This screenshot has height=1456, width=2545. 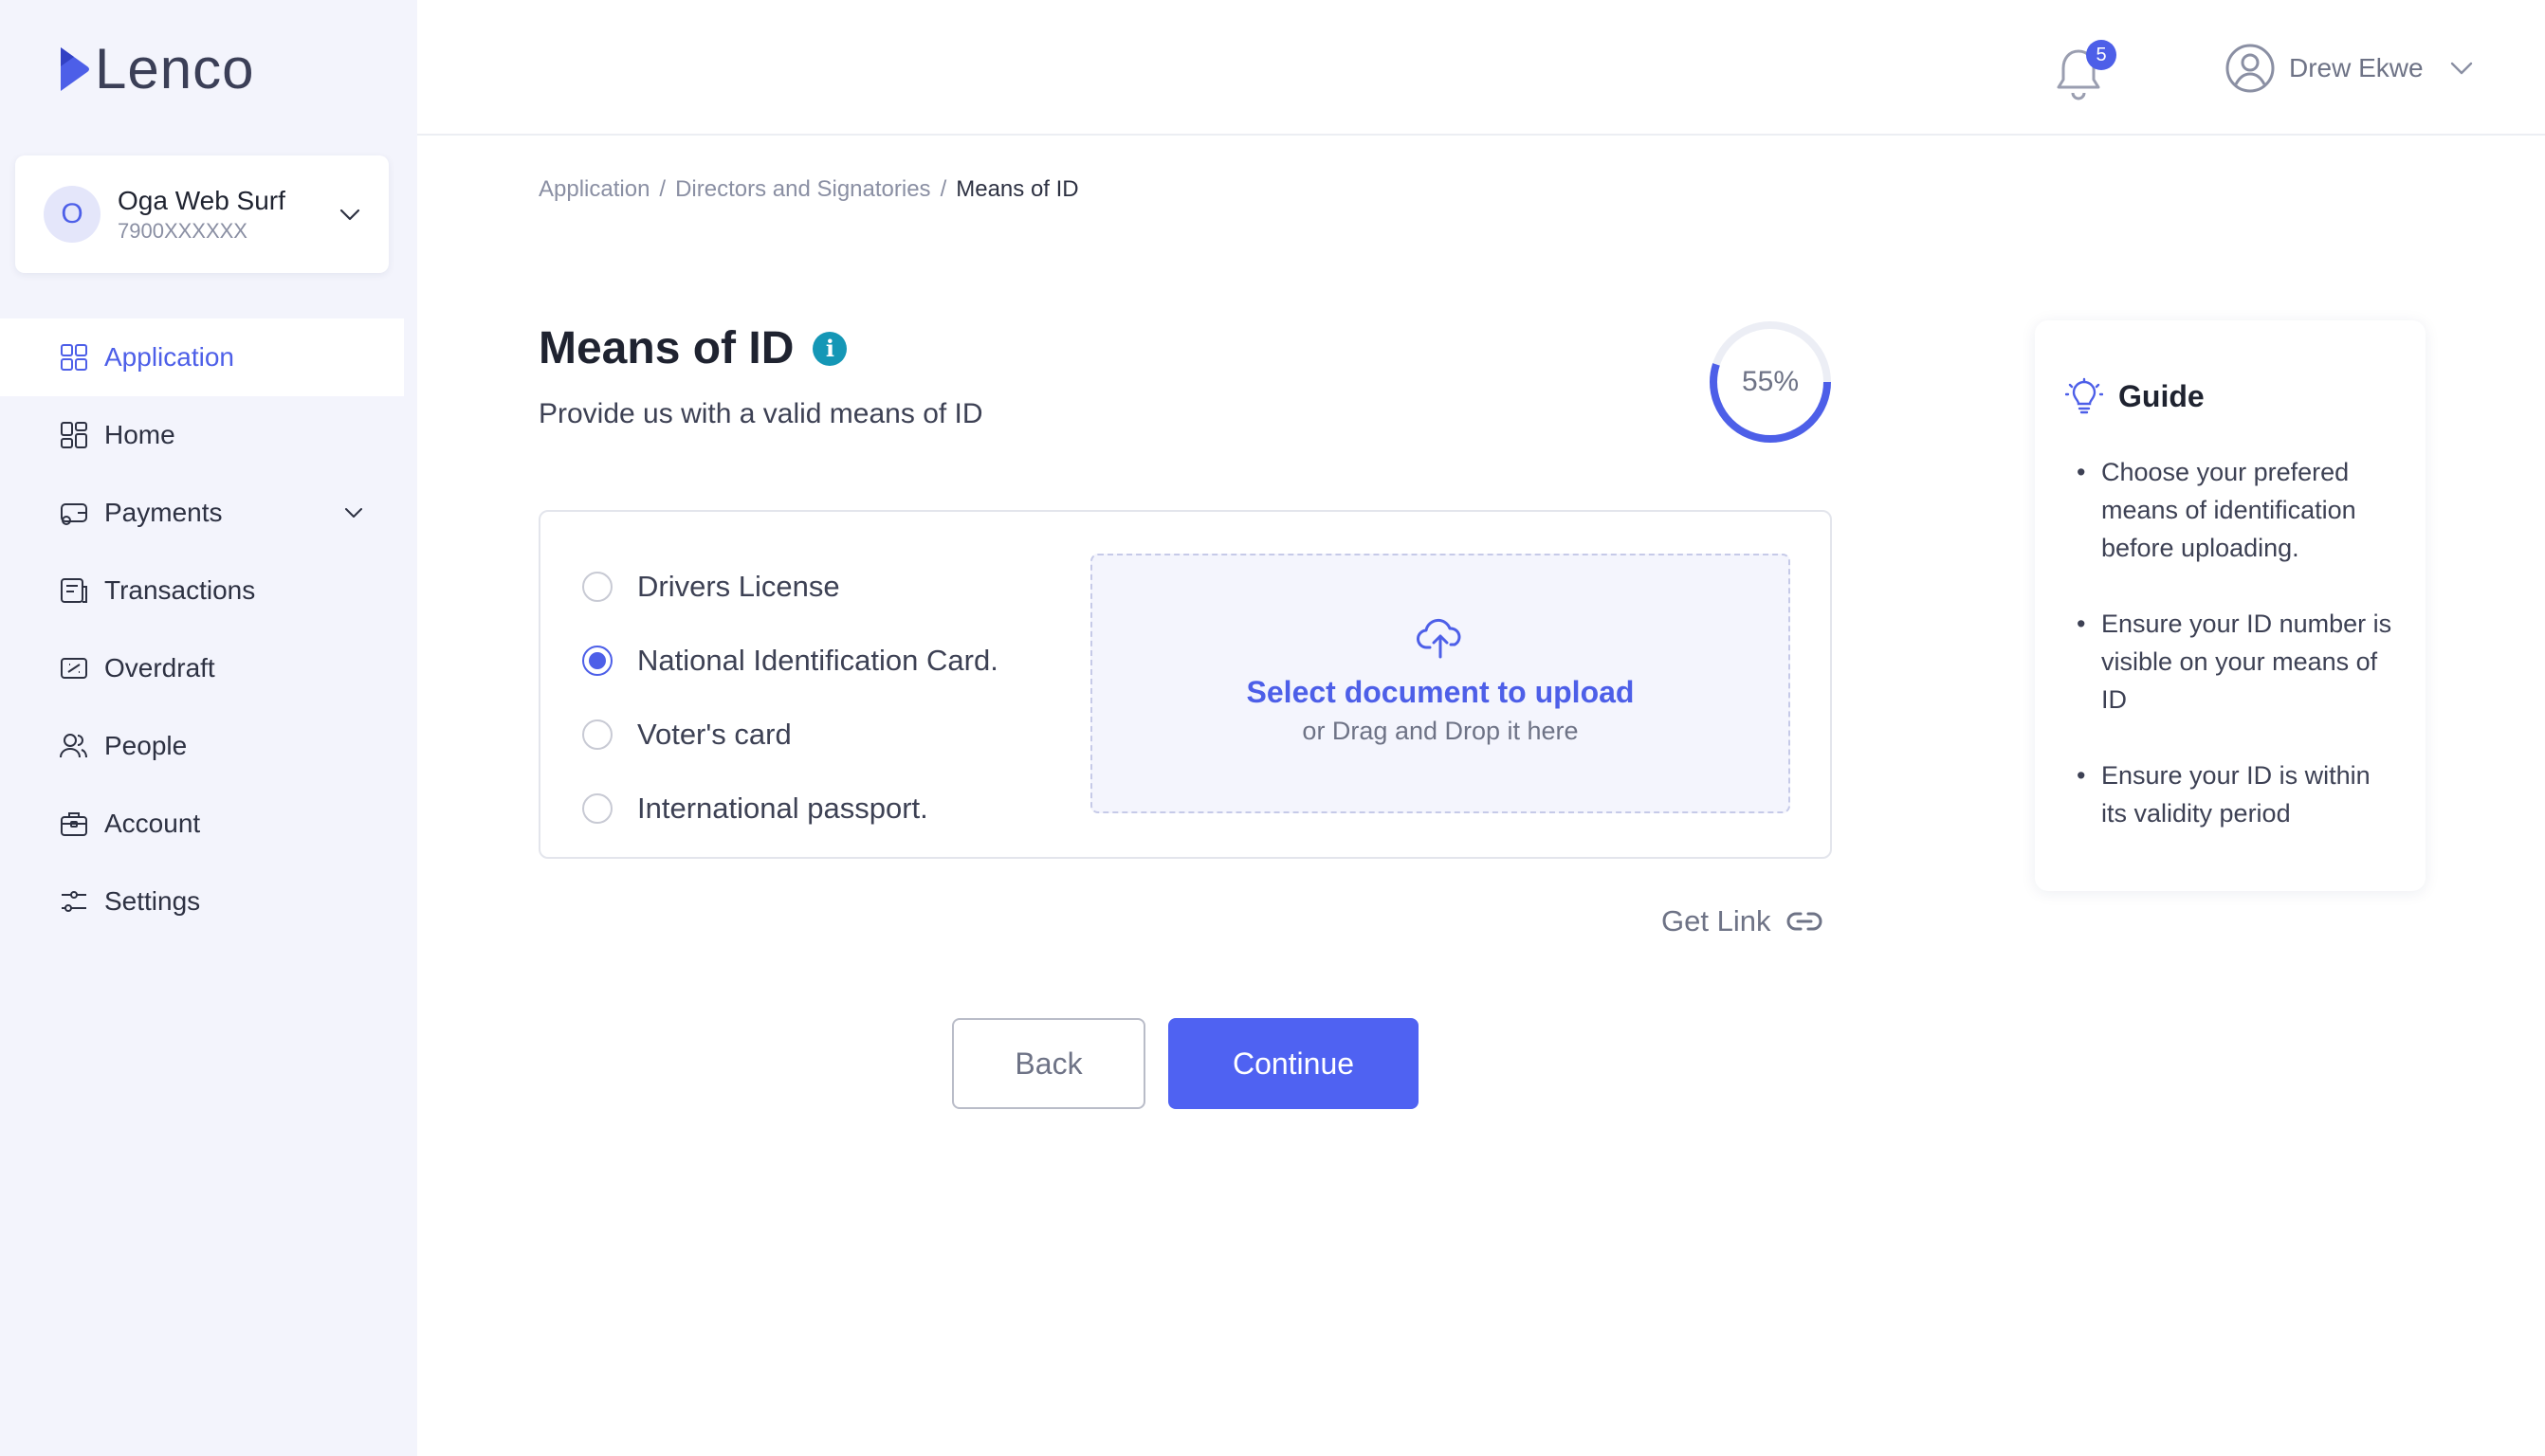 I want to click on radio-label: Drivers License, so click(x=738, y=586).